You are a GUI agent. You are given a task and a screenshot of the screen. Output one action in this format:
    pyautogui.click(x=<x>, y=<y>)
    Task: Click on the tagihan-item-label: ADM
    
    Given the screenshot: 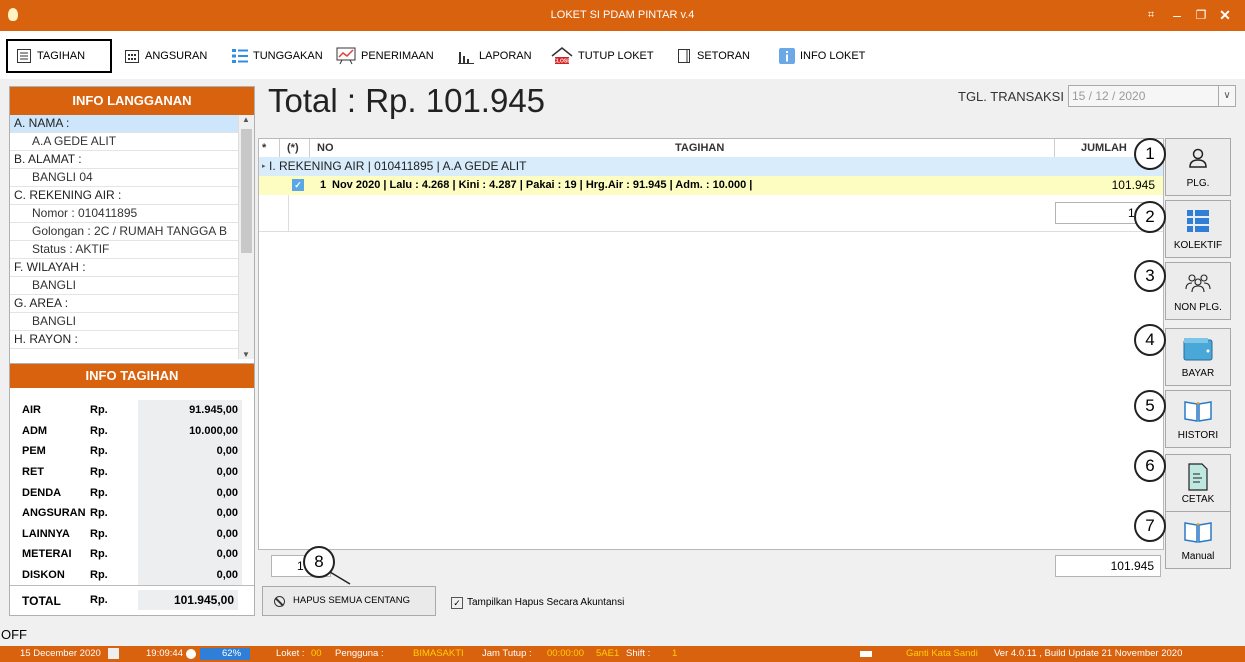 What is the action you would take?
    pyautogui.click(x=35, y=430)
    